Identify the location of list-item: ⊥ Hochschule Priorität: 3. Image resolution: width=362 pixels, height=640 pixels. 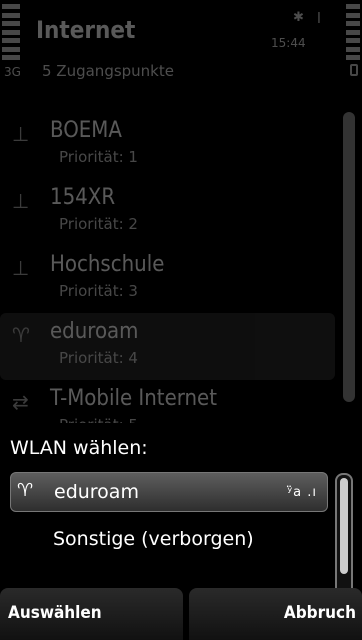
(172, 279).